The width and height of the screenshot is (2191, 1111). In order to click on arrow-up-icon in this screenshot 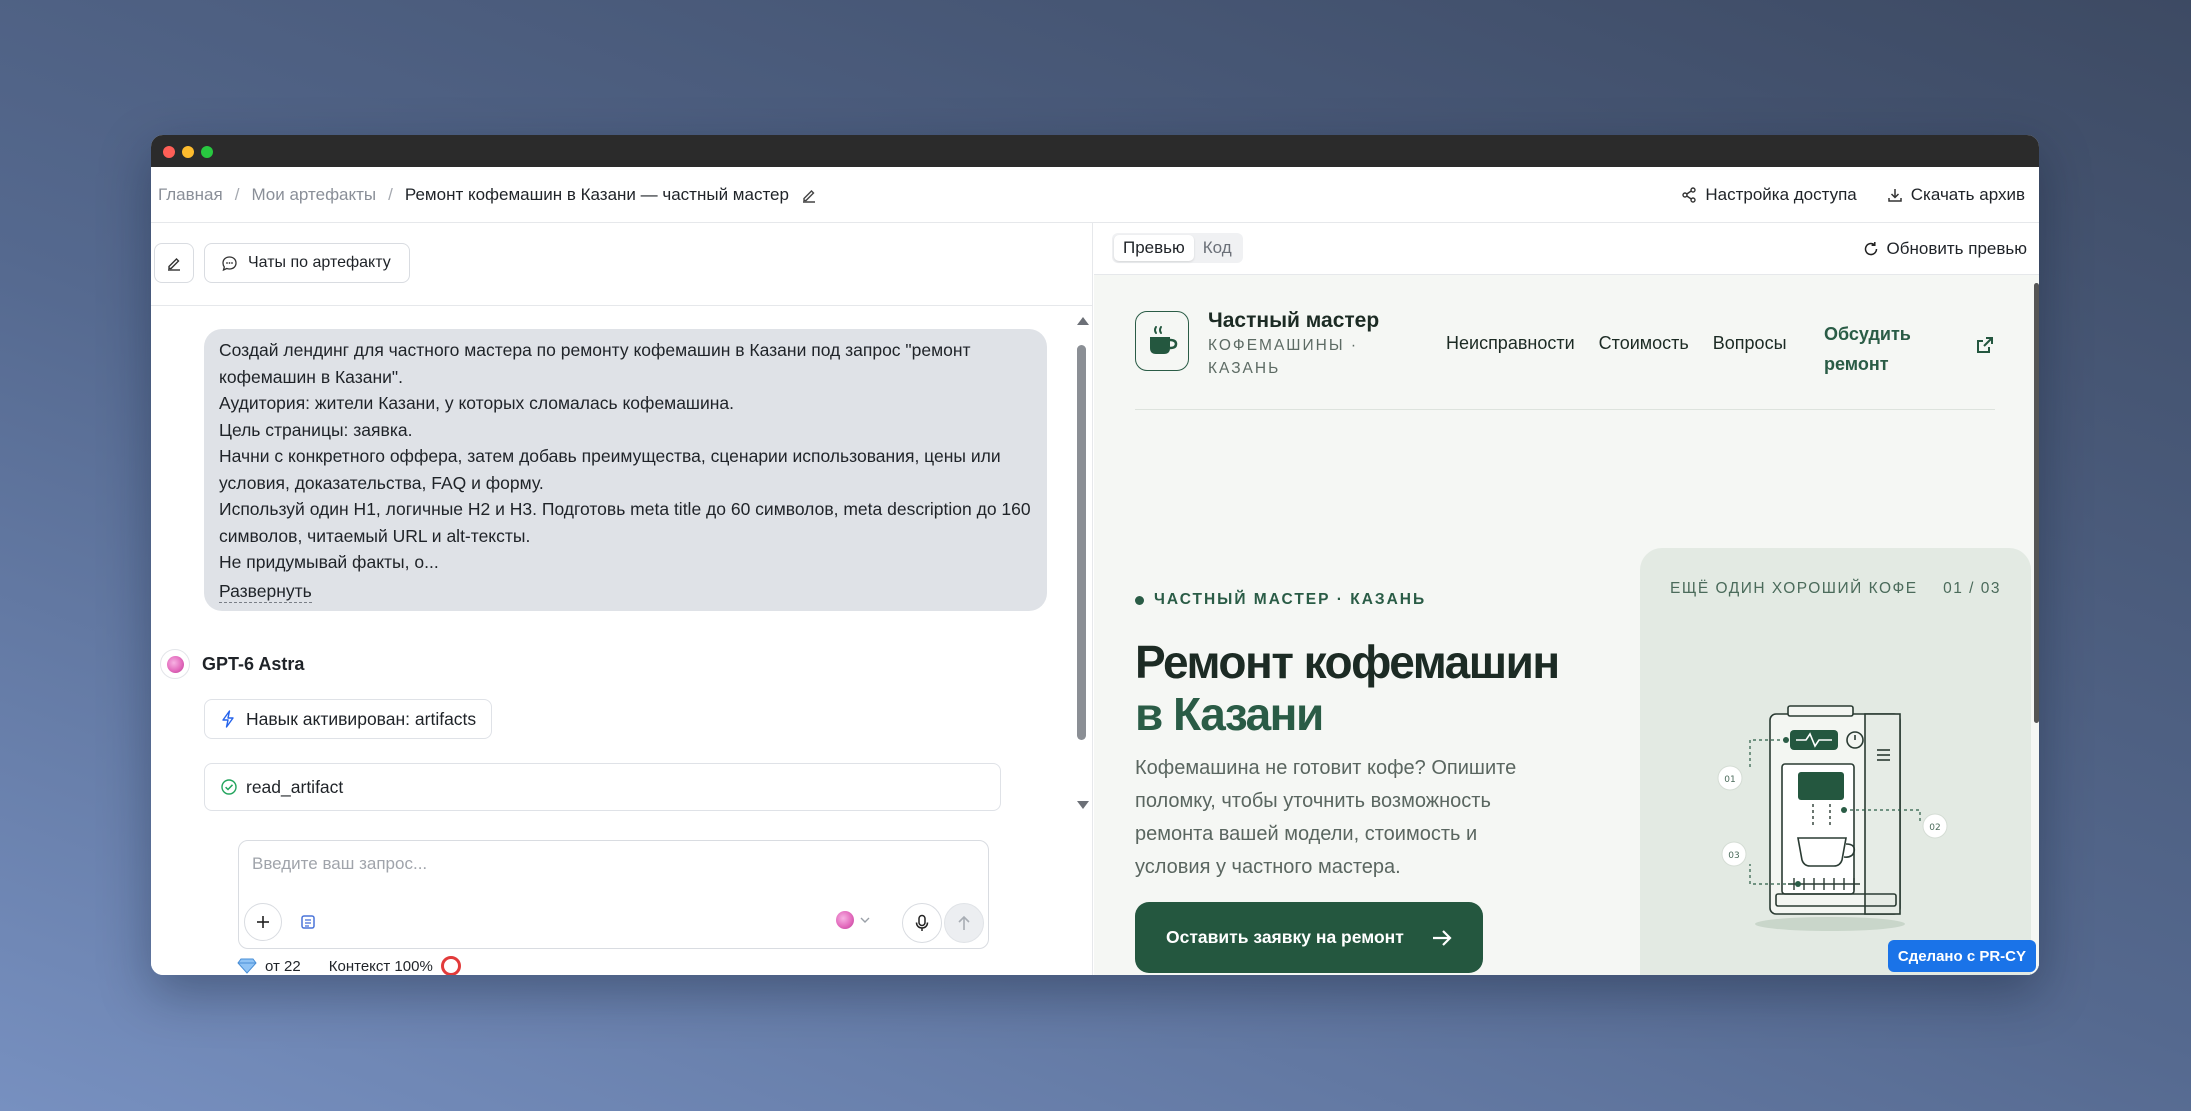, I will do `click(964, 922)`.